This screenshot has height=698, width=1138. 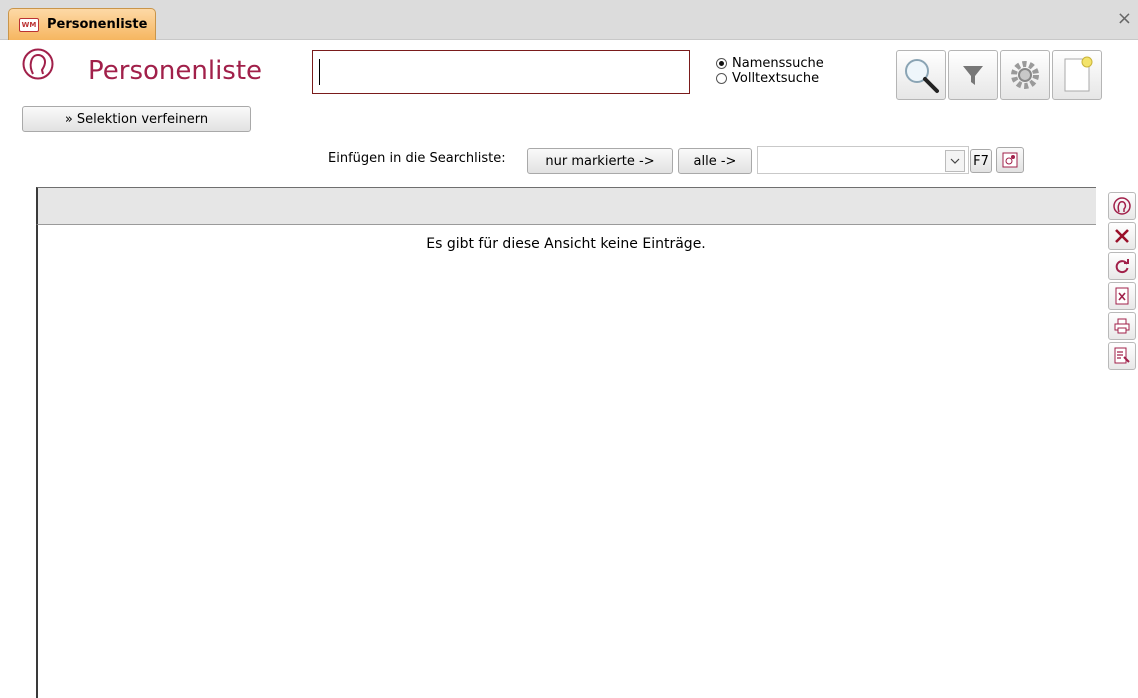 What do you see at coordinates (981, 161) in the screenshot?
I see `f7-button: F7` at bounding box center [981, 161].